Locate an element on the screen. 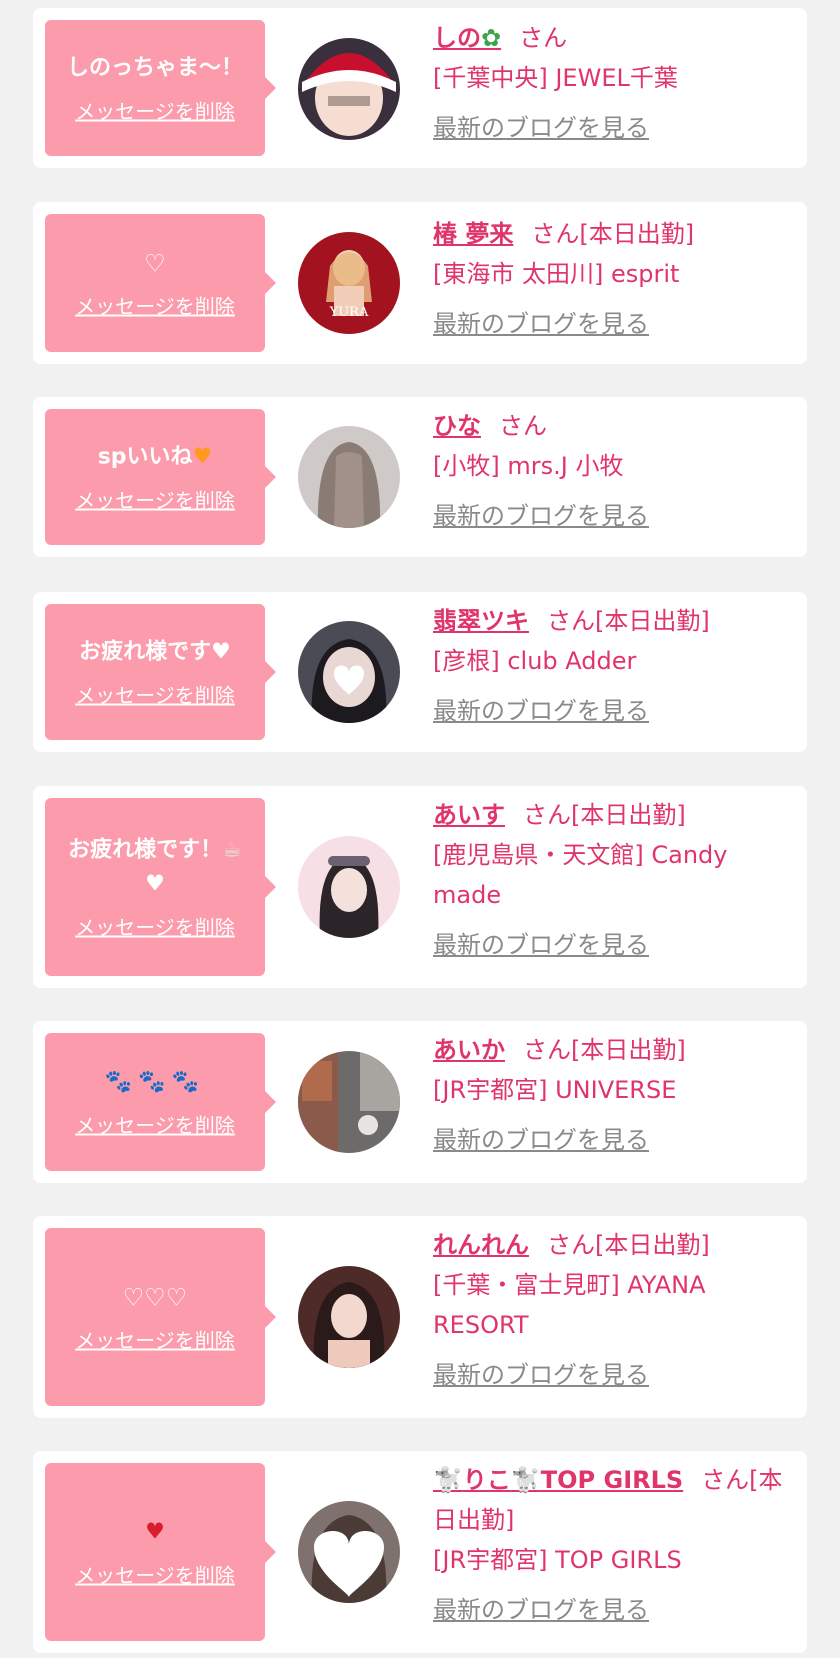  message-text: ♡♡♡ is located at coordinates (155, 1297).